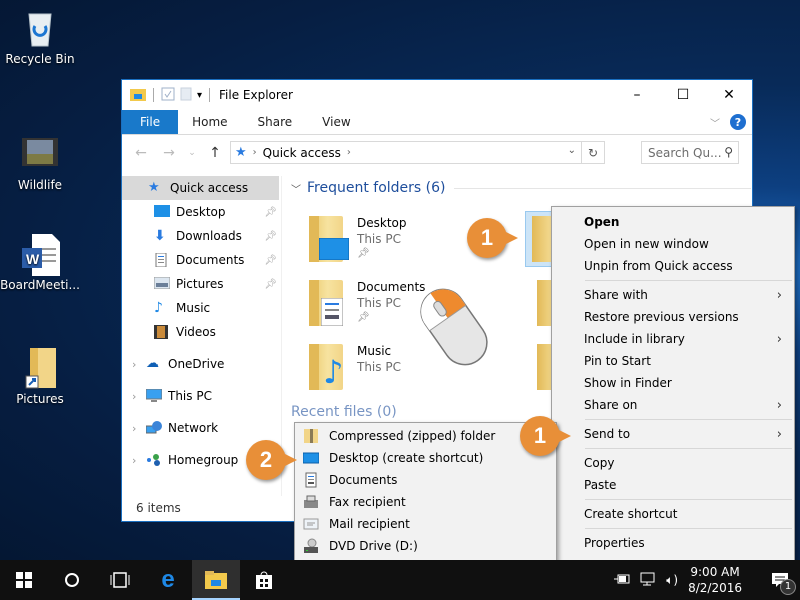 This screenshot has height=600, width=800. I want to click on breadcrumb-quick-access: Quick access, so click(302, 153).